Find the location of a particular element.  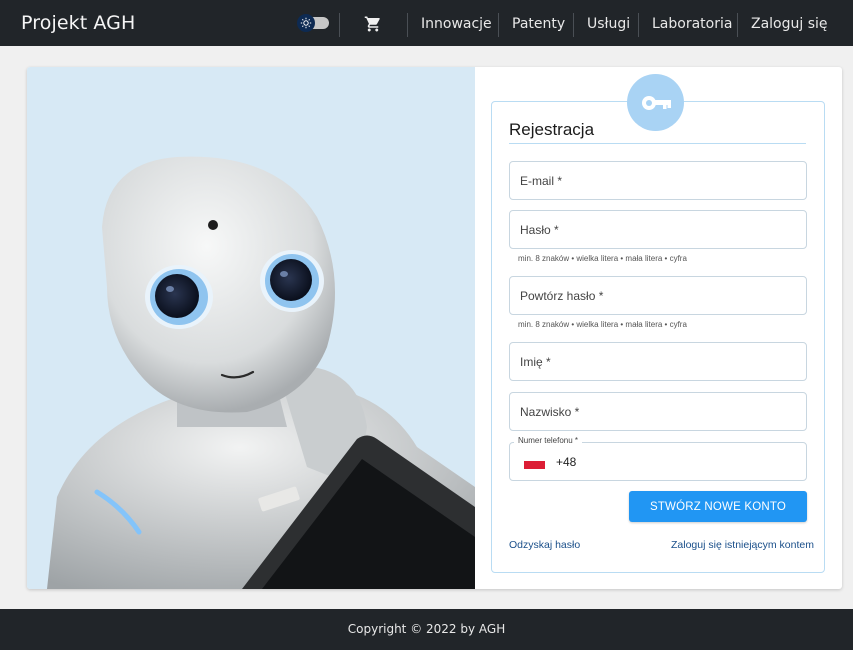

nav-link-laboratoria: Laboratoria is located at coordinates (692, 24).